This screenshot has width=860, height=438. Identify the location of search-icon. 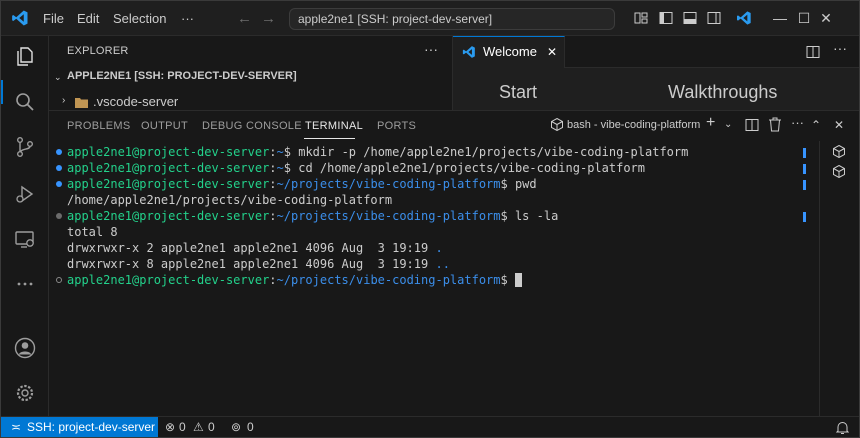
(25, 102).